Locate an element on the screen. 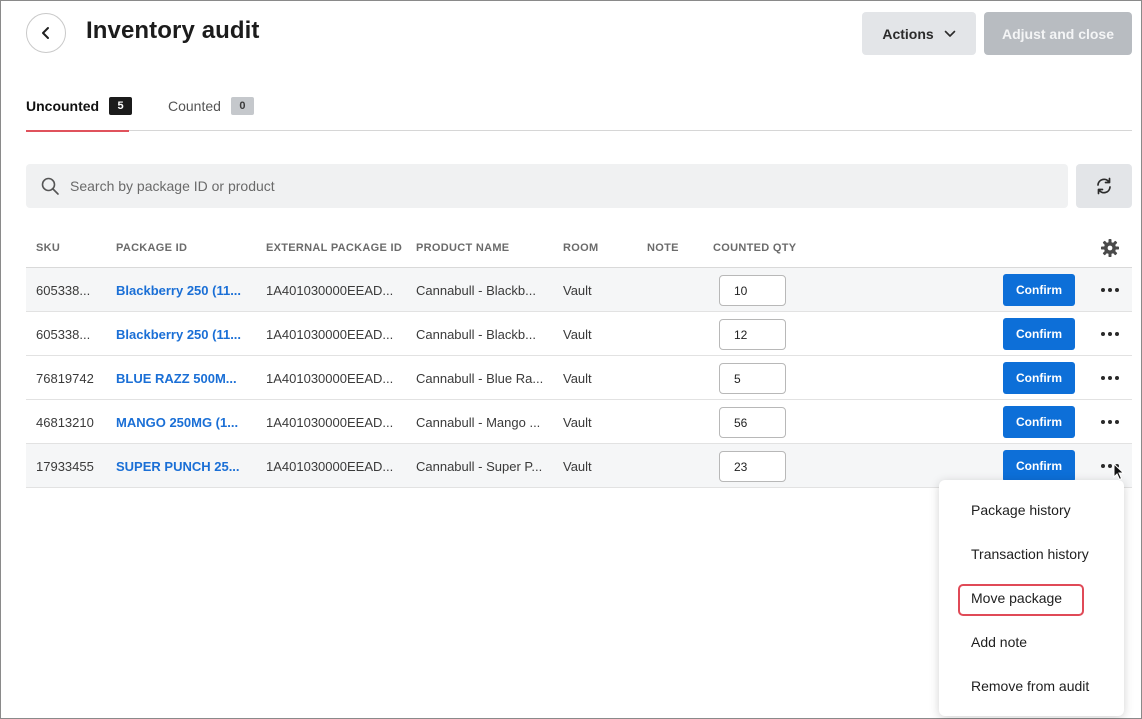  tab-bar: Uncounted 5 Counted 0 is located at coordinates (579, 106).